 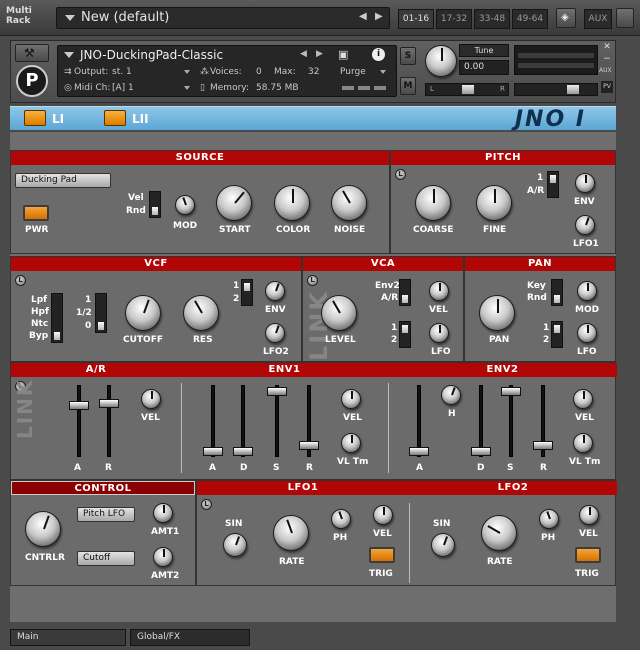 I want to click on color-knob, so click(x=292, y=203).